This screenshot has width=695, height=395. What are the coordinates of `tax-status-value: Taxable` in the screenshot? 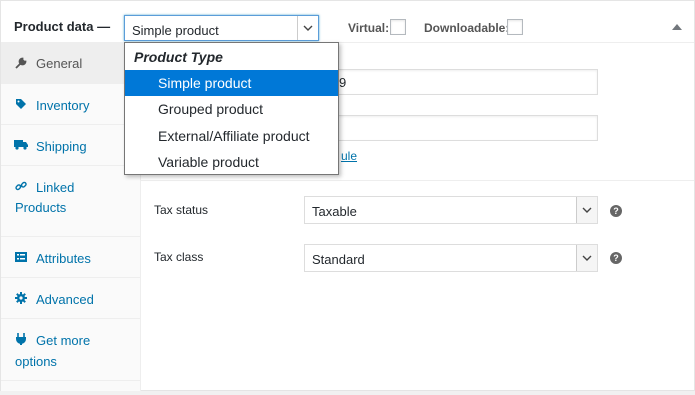 It's located at (334, 211).